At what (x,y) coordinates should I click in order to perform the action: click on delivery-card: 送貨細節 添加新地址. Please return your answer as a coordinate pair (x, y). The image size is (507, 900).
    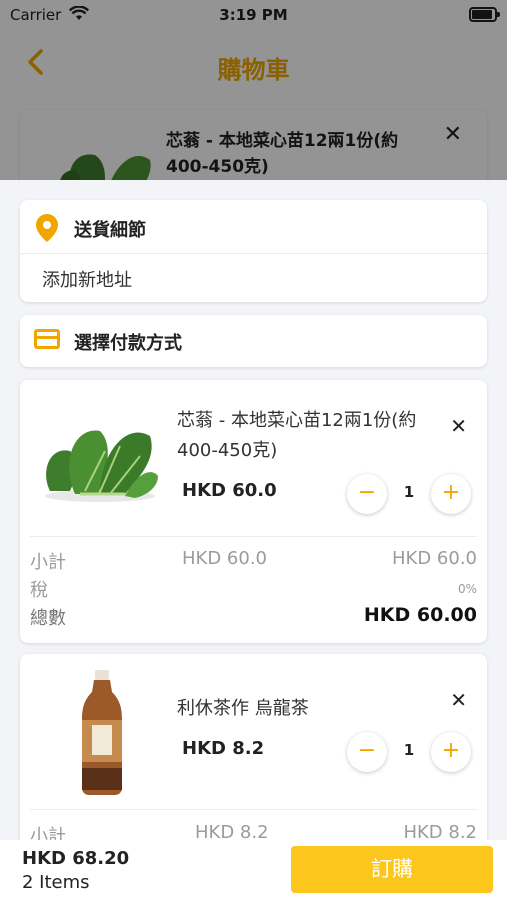
    Looking at the image, I should click on (253, 251).